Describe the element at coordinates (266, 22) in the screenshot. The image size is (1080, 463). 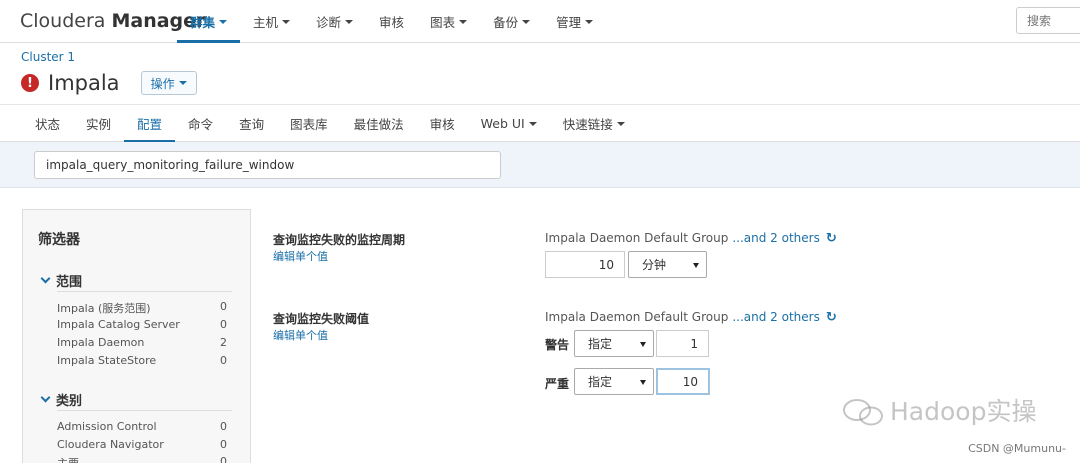
I see `nav-label: 主机` at that location.